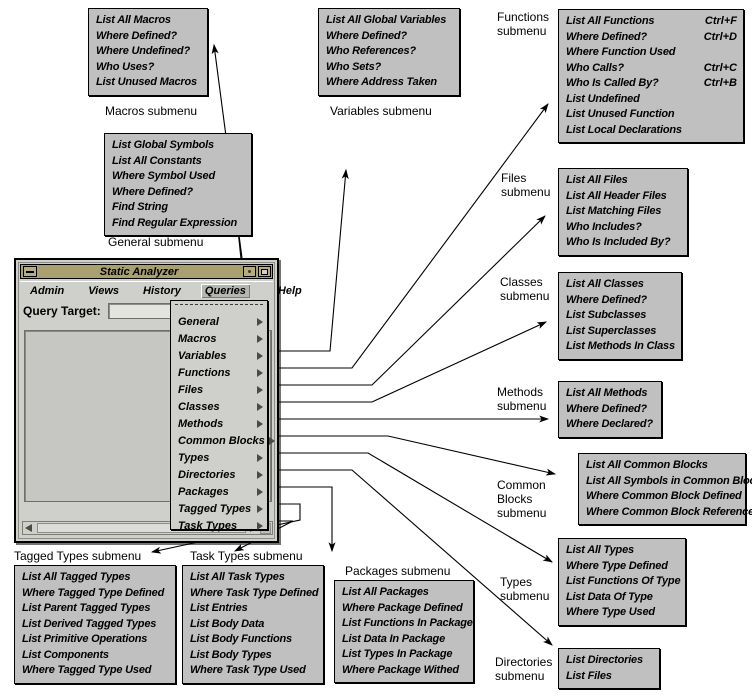 The image size is (752, 700). What do you see at coordinates (651, 22) in the screenshot?
I see `menu-item: List All Functions Ctrl+F` at bounding box center [651, 22].